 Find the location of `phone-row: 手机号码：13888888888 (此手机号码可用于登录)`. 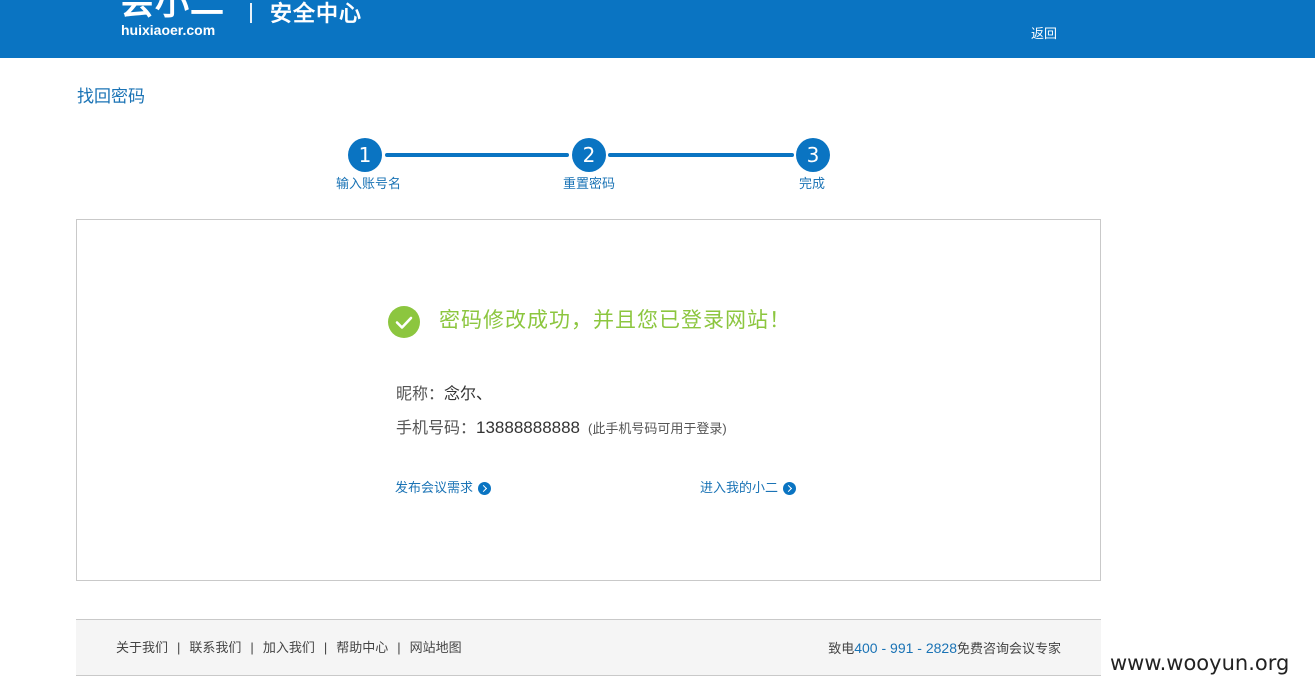

phone-row: 手机号码：13888888888 (此手机号码可用于登录) is located at coordinates (561, 428).